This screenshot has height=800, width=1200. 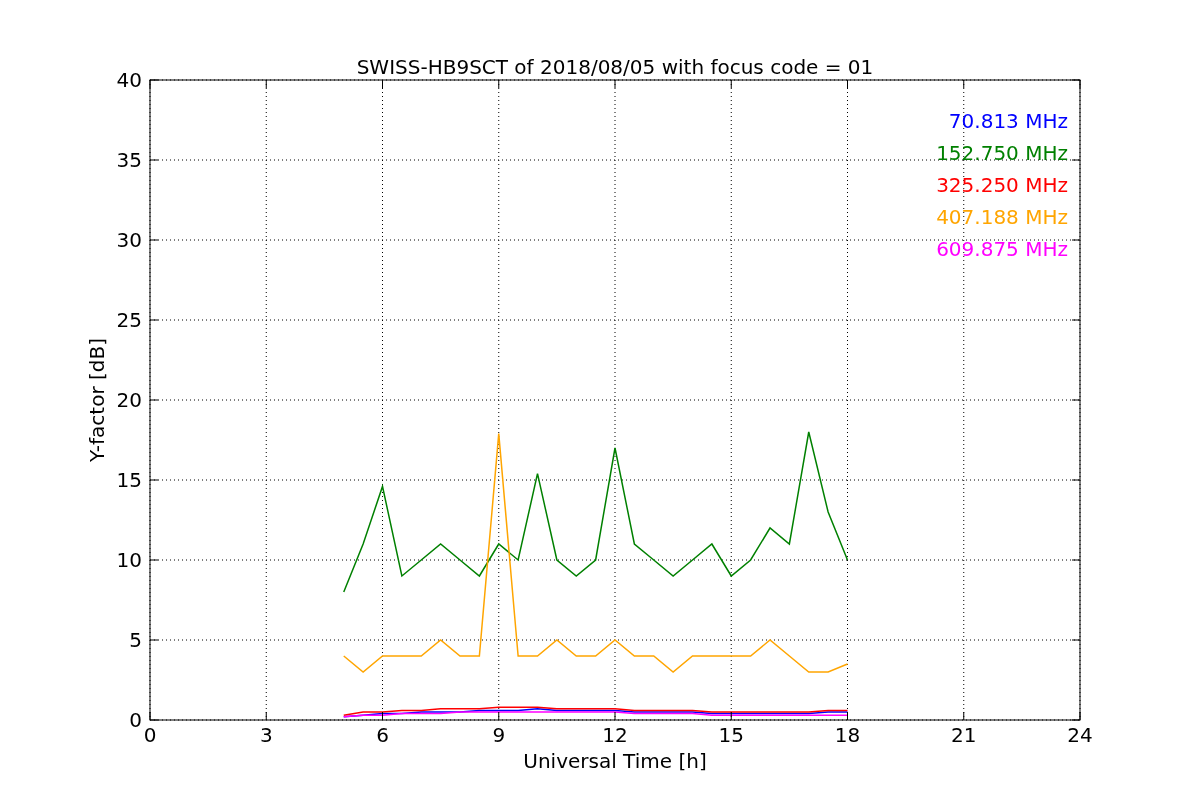 I want to click on x-tick-label: 21, so click(x=964, y=735).